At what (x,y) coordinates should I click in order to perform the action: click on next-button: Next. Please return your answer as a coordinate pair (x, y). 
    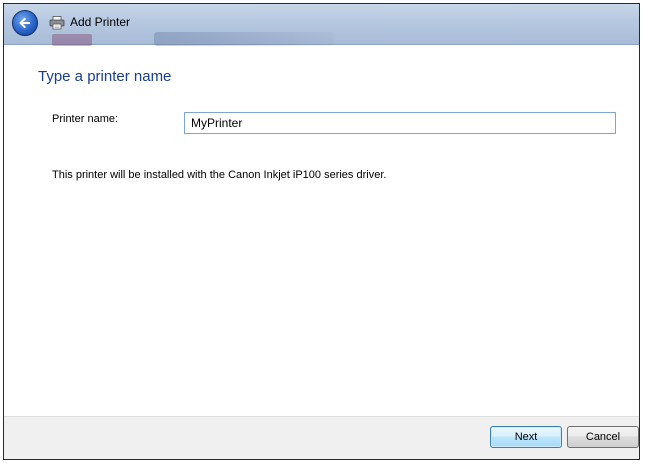
    Looking at the image, I should click on (526, 437).